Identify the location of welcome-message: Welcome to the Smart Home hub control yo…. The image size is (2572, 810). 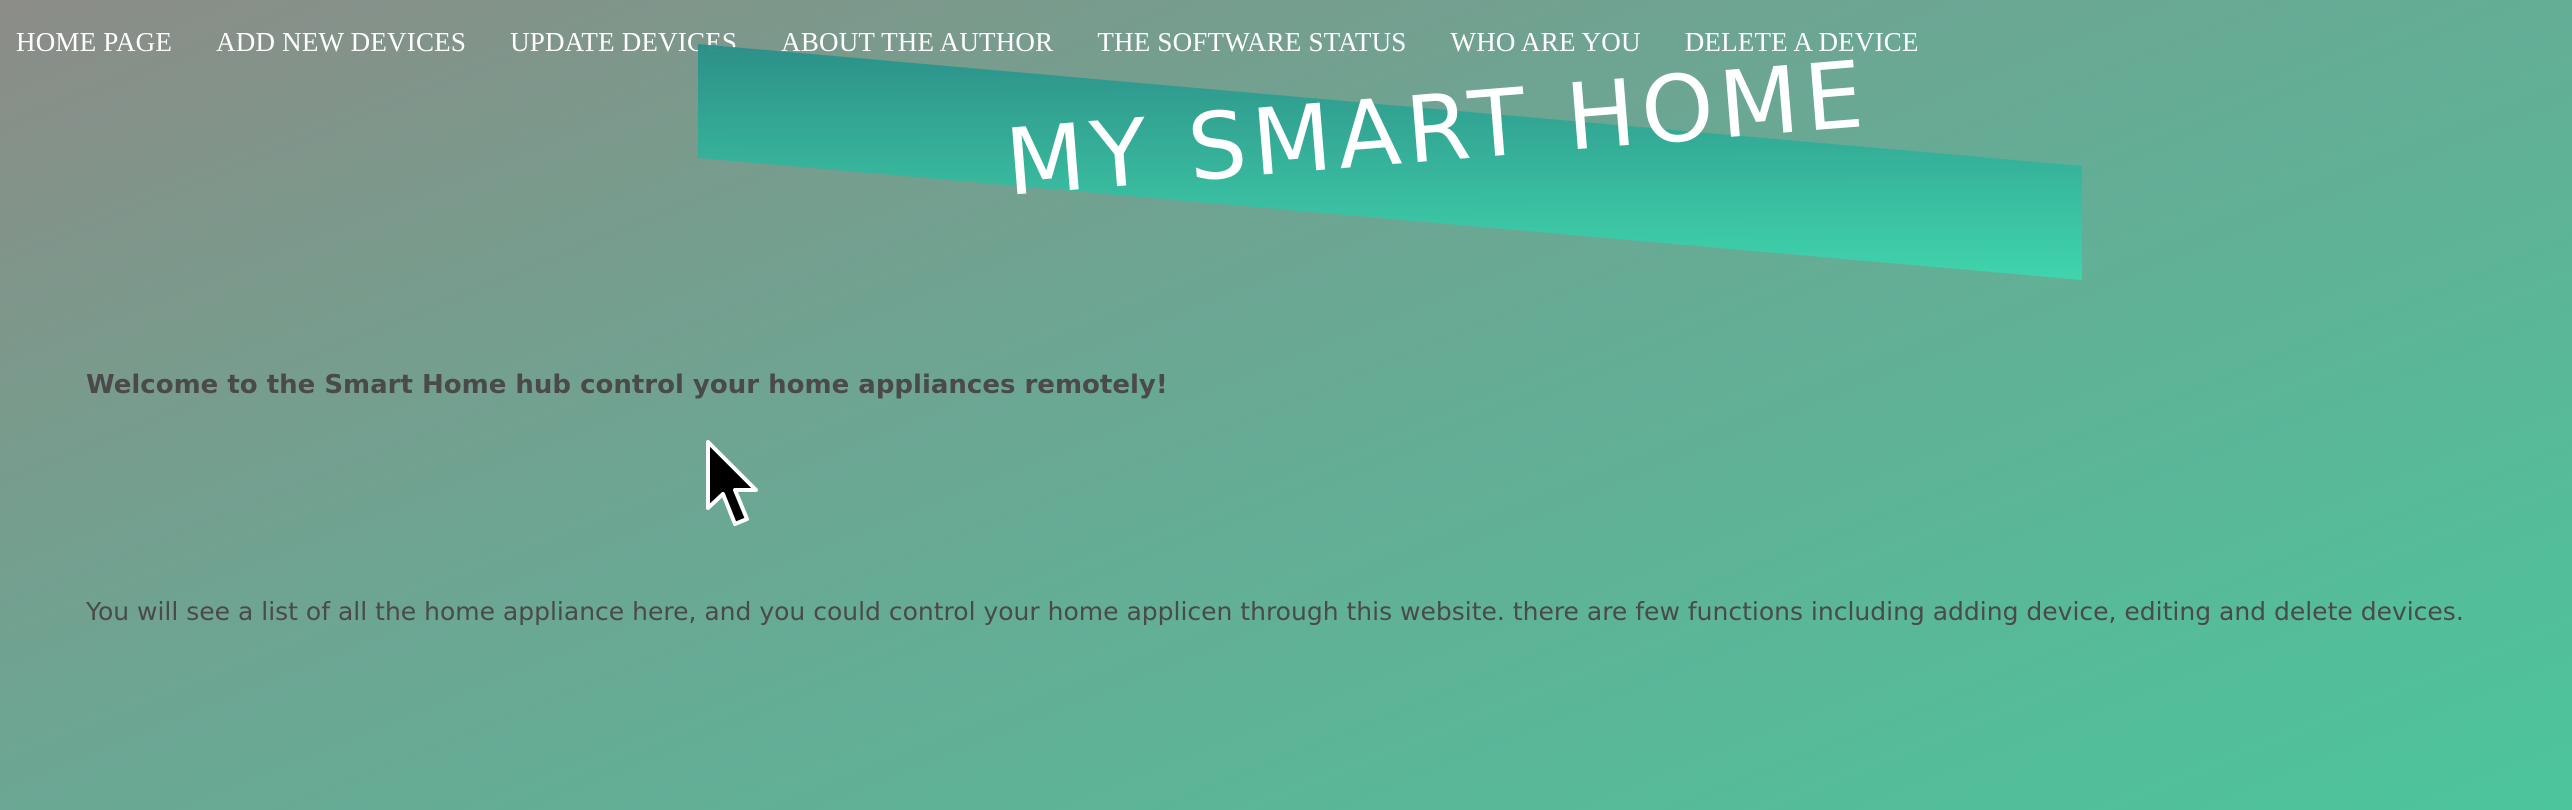
(627, 385).